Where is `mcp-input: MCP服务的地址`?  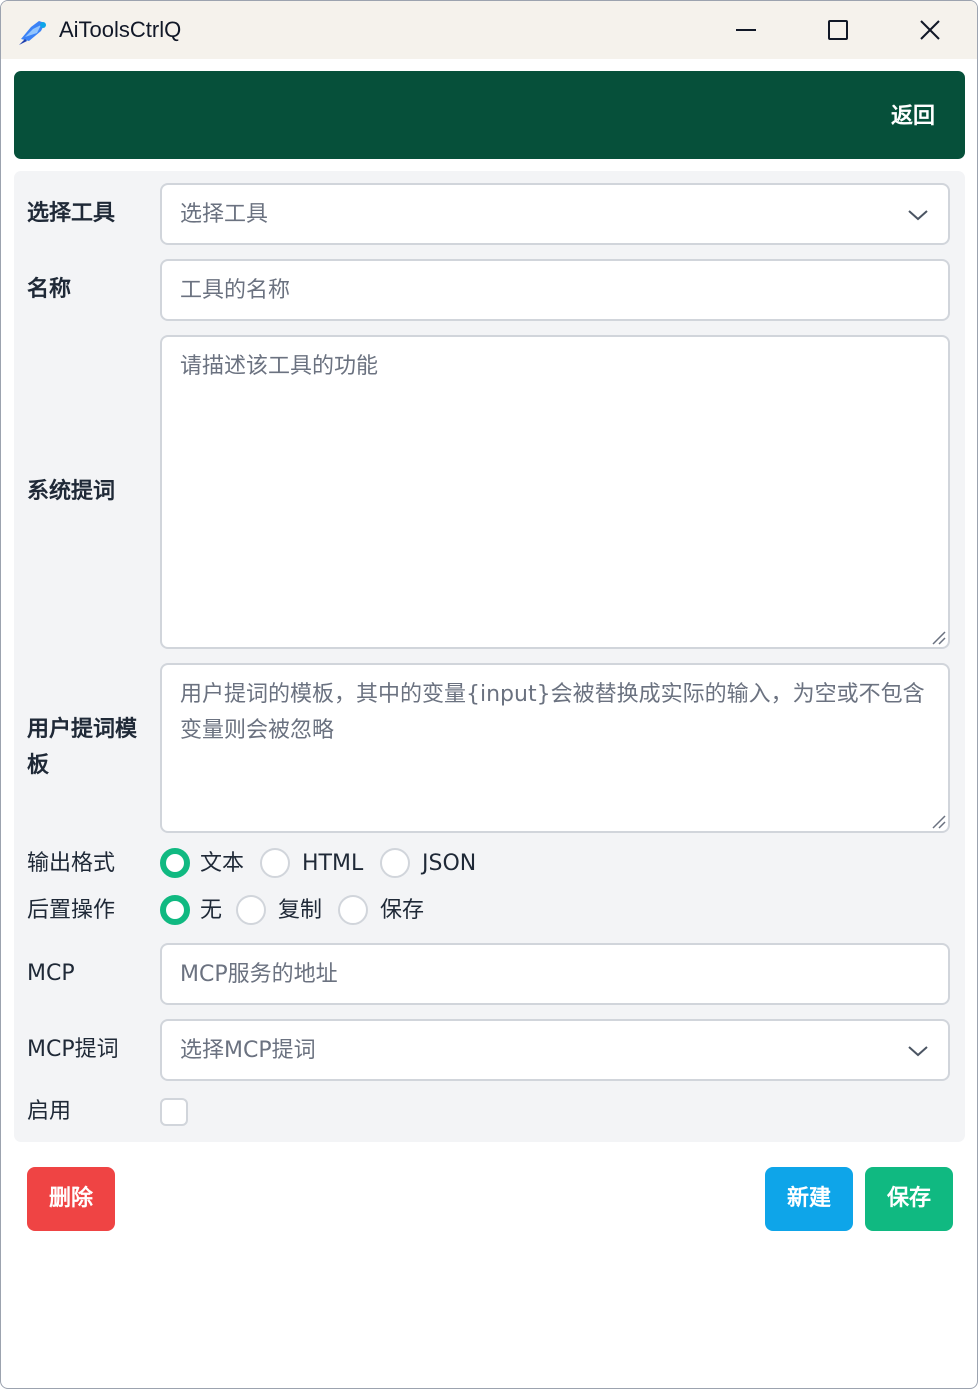 mcp-input: MCP服务的地址 is located at coordinates (555, 974).